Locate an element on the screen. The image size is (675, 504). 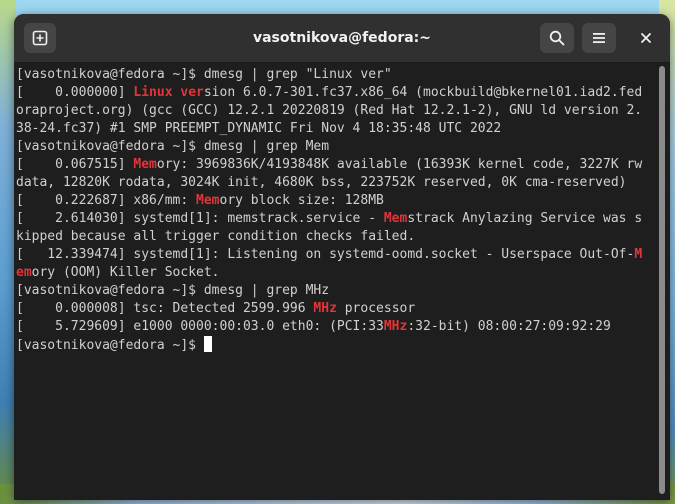
grep-match-highlight: em is located at coordinates (24, 272).